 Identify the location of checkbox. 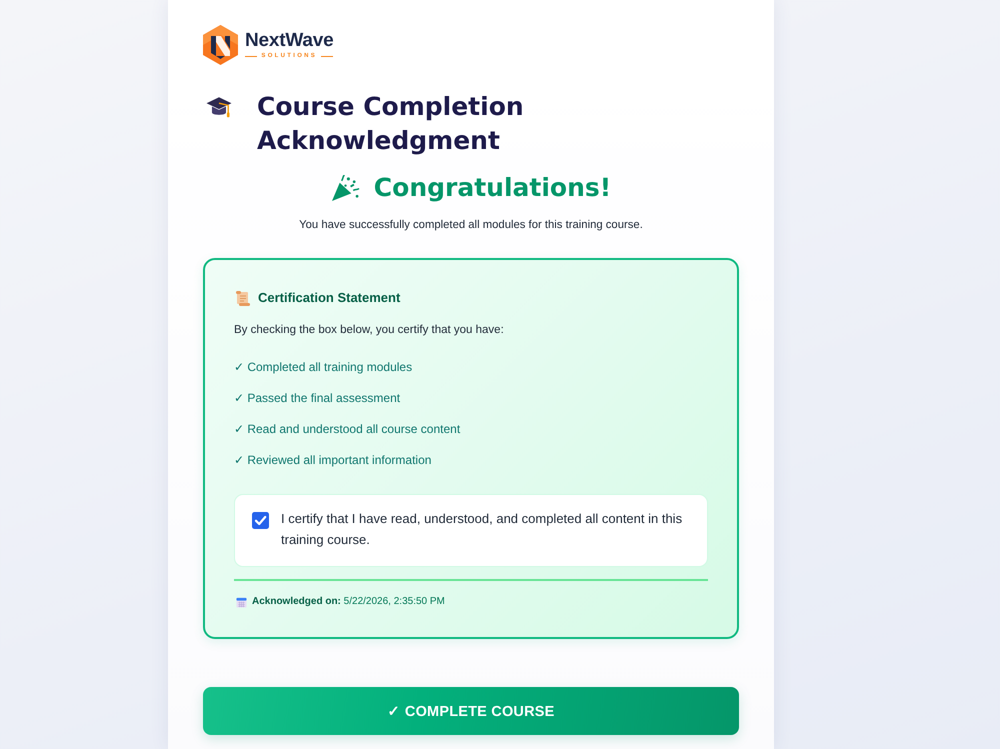
(260, 520).